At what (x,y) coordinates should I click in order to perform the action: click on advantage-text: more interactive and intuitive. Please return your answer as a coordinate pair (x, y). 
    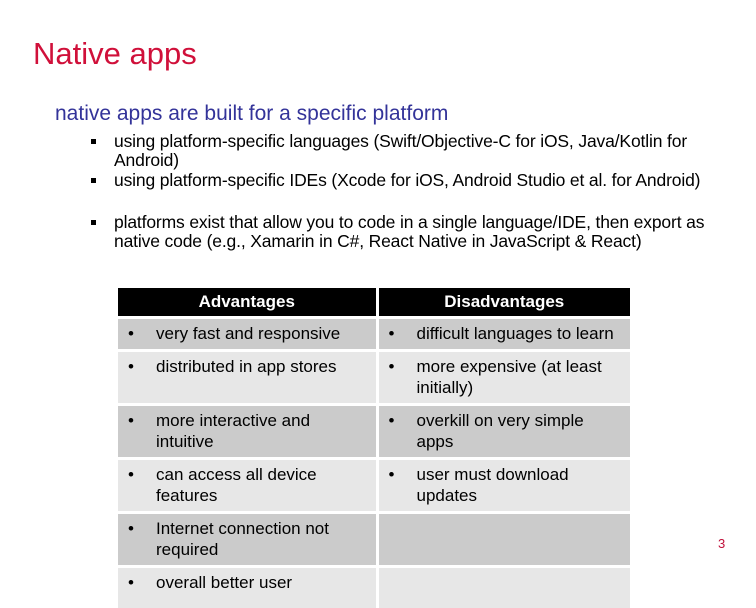
    Looking at the image, I should click on (233, 431).